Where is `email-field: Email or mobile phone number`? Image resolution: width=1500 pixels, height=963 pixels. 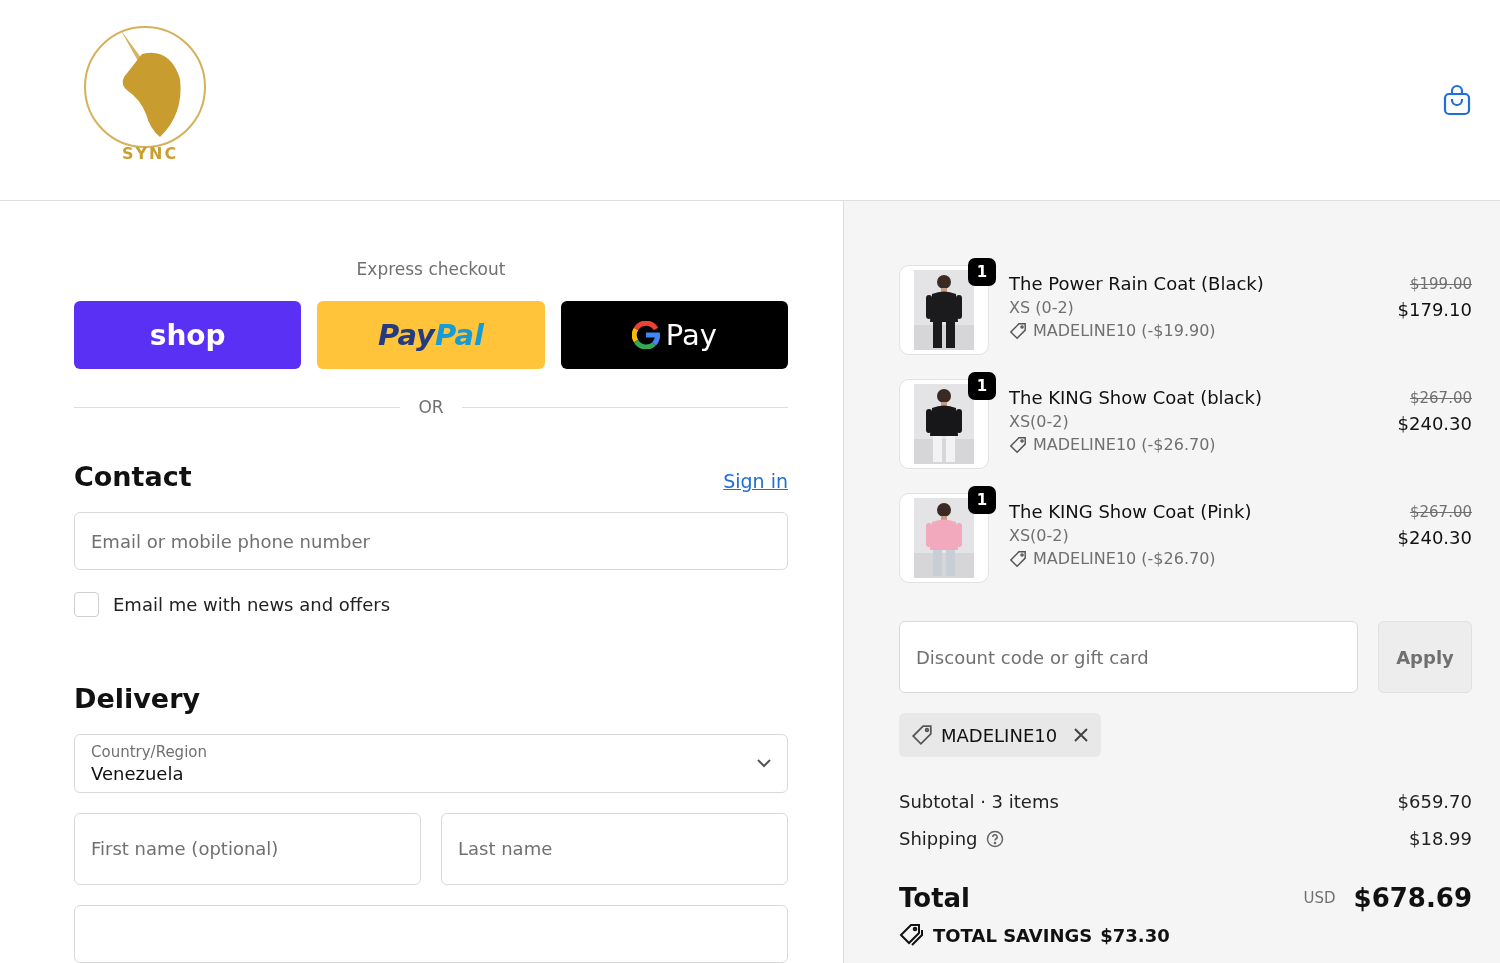
email-field: Email or mobile phone number is located at coordinates (431, 541).